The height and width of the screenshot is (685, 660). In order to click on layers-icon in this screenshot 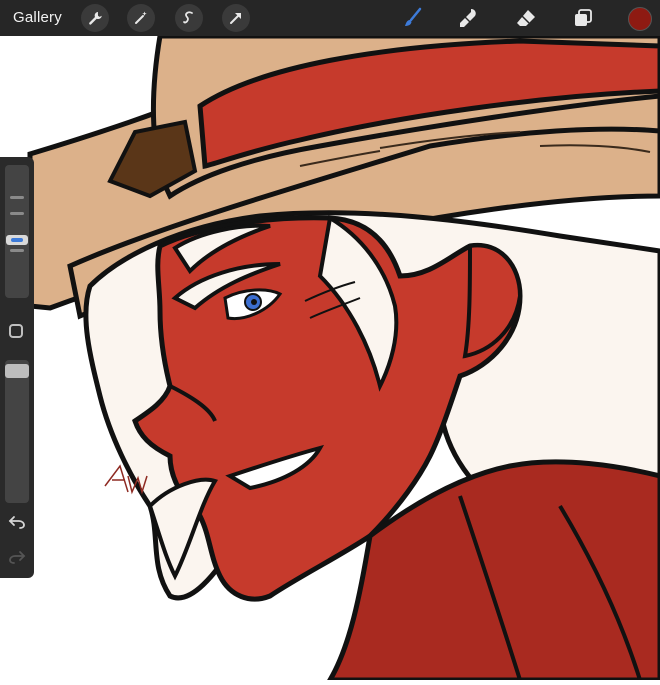, I will do `click(583, 18)`.